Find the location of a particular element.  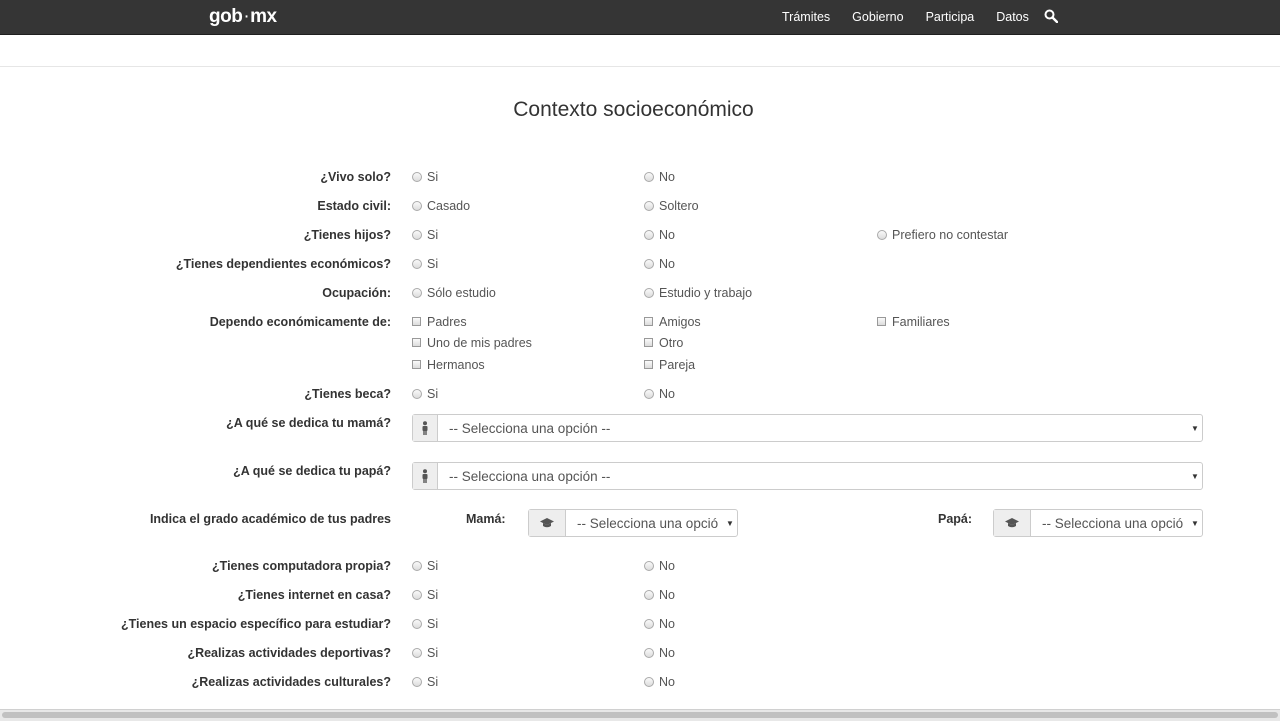

papa-occupation-select-value: -- Selecciona una opción -- is located at coordinates (813, 476).